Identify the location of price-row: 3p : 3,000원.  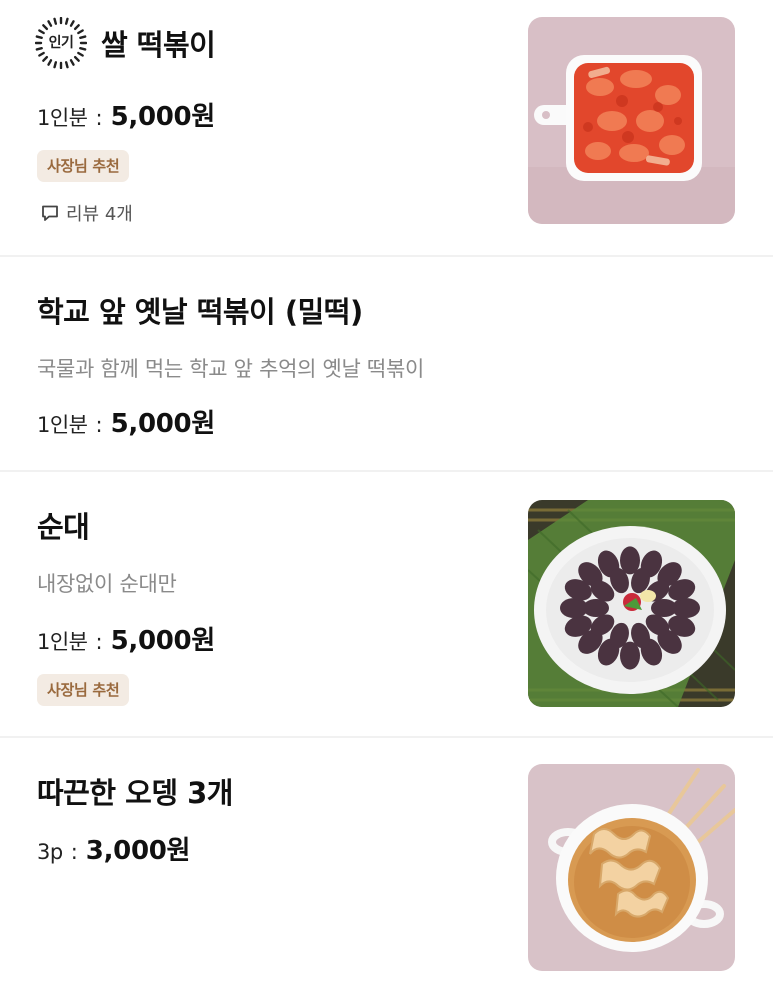
(113, 848).